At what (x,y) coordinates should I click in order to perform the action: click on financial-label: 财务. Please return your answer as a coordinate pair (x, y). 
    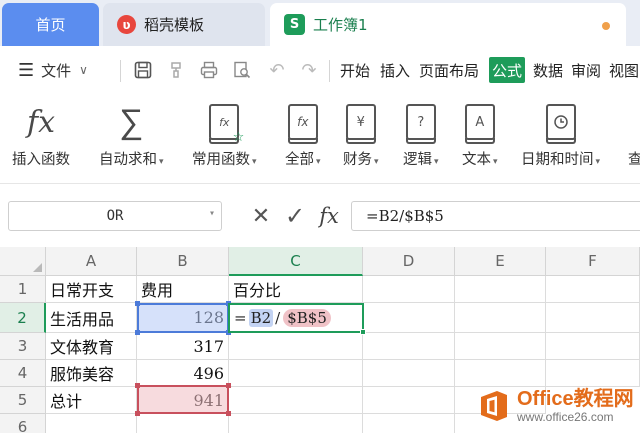
    Looking at the image, I should click on (357, 160).